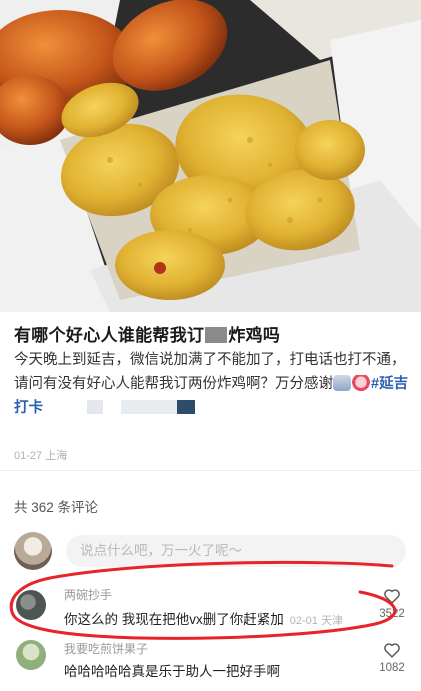  I want to click on comment-item: 两碗抄手 你这么的 我现在把他vx删了你赶紧加 02-01 天津 3522, so click(211, 612).